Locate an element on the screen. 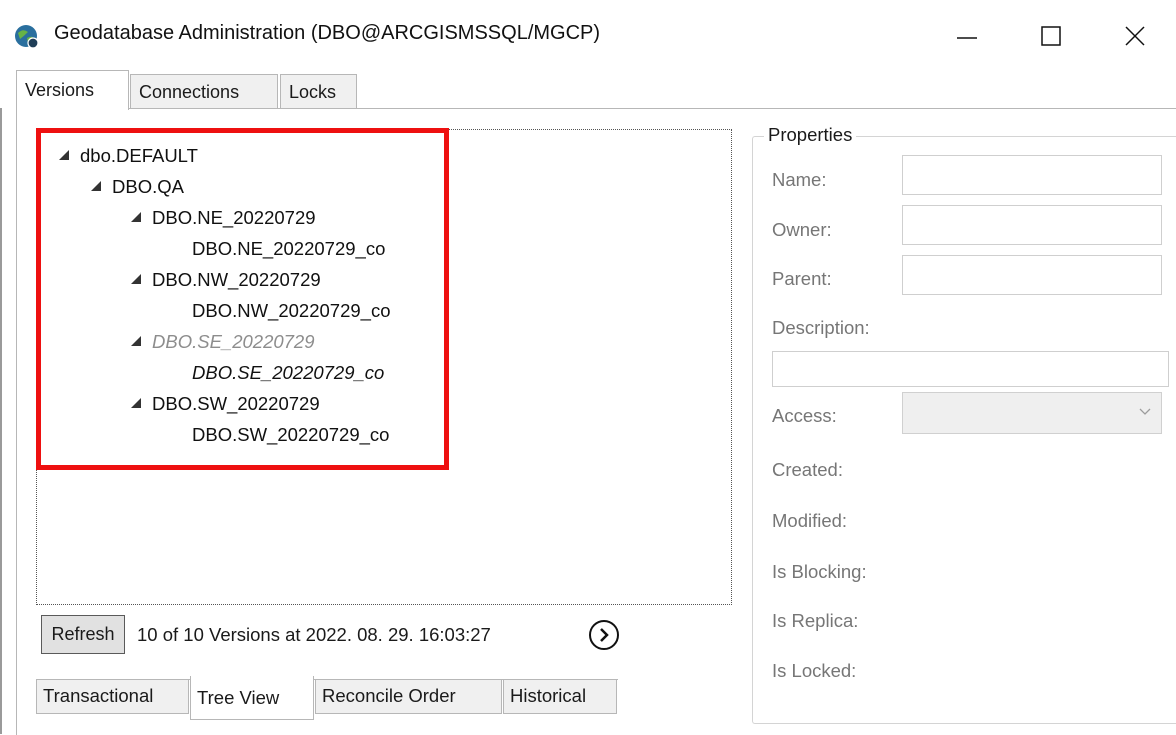 This screenshot has width=1176, height=735. name-label: Name: is located at coordinates (799, 179).